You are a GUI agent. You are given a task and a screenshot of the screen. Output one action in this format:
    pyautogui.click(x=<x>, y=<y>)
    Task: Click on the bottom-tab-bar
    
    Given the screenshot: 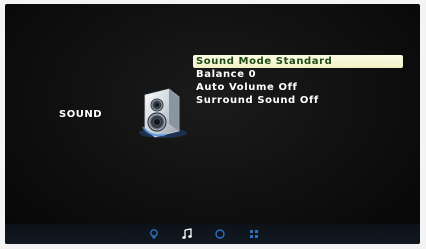 What is the action you would take?
    pyautogui.click(x=212, y=234)
    